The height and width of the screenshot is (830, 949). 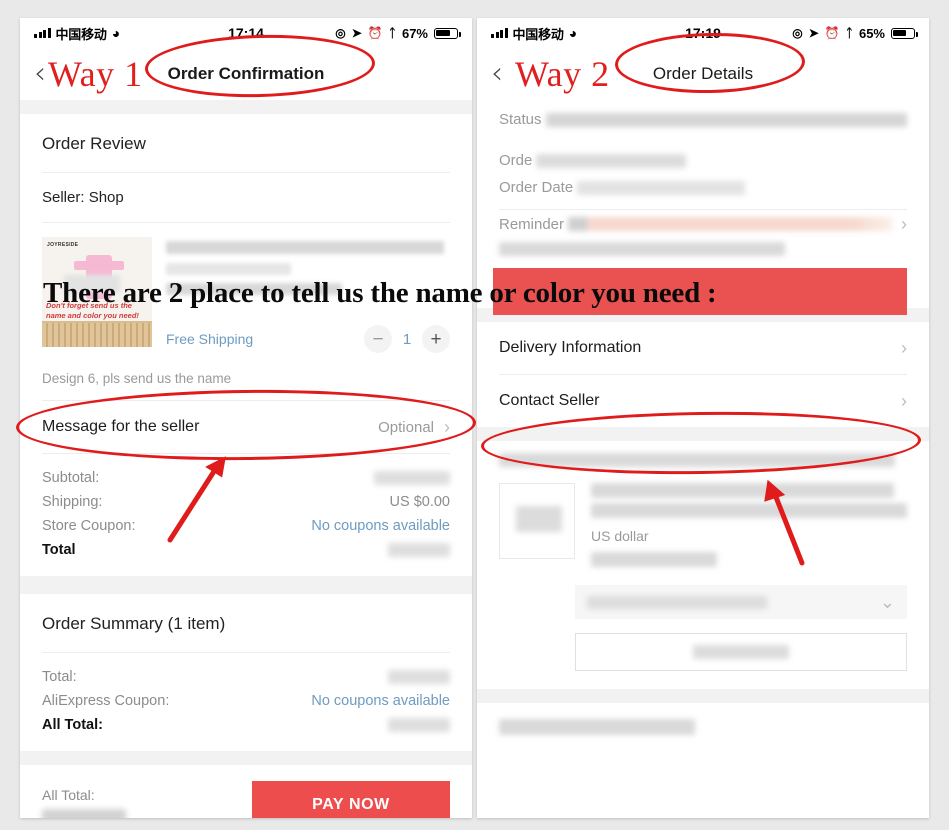 I want to click on store-coupon-label: Store Coupon:, so click(x=89, y=526).